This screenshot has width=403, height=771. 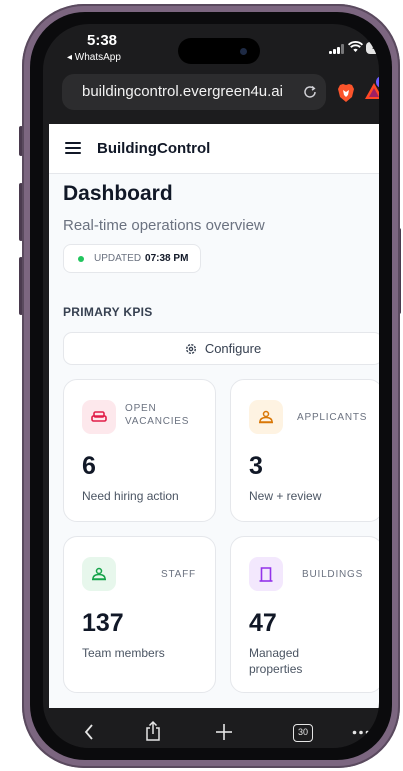 I want to click on back-to-app-link: ◂ WhatsApp, so click(x=94, y=57).